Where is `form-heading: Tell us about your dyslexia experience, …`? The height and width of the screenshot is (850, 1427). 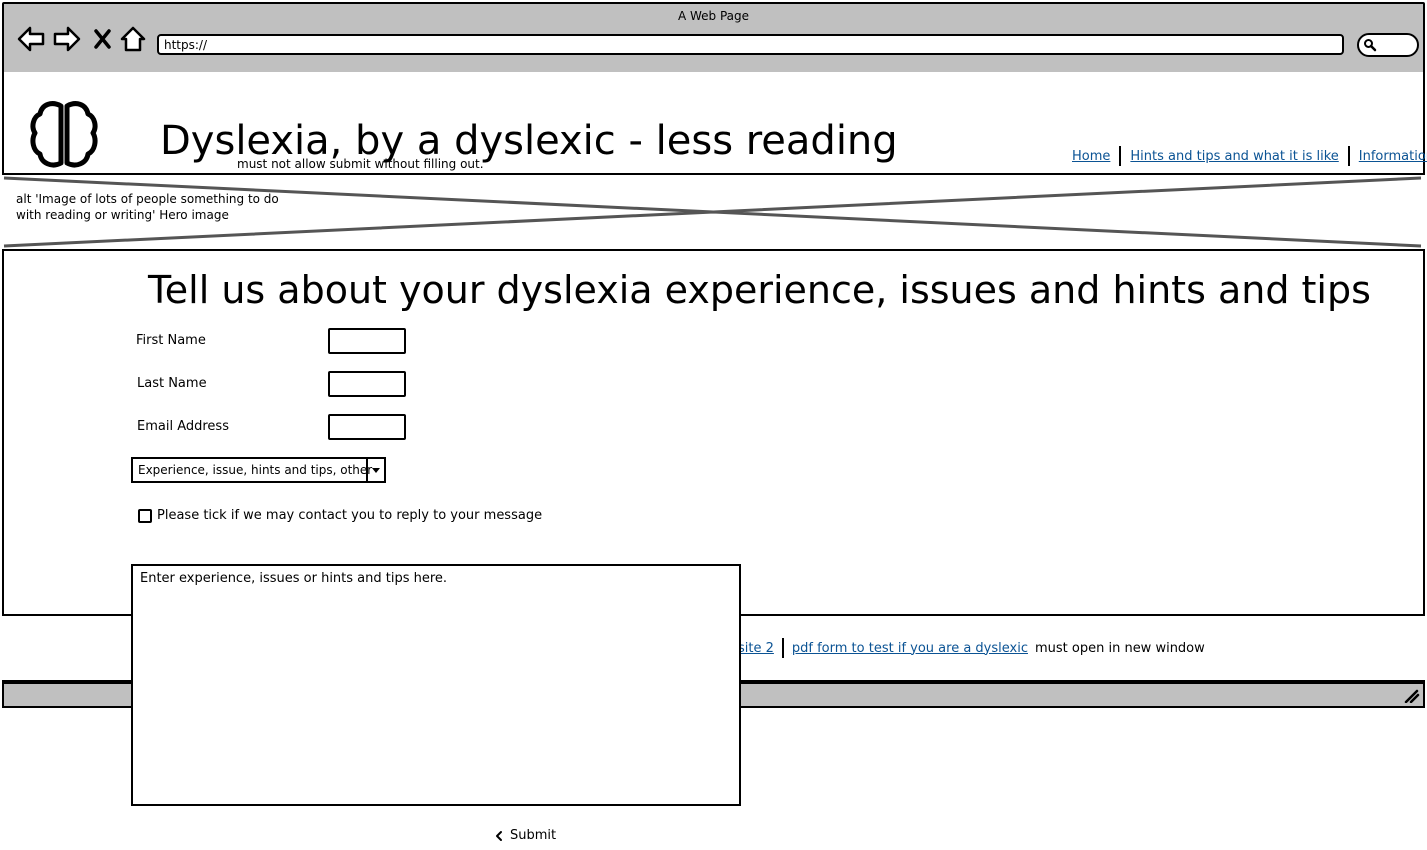
form-heading: Tell us about your dyslexia experience, … is located at coordinates (759, 290).